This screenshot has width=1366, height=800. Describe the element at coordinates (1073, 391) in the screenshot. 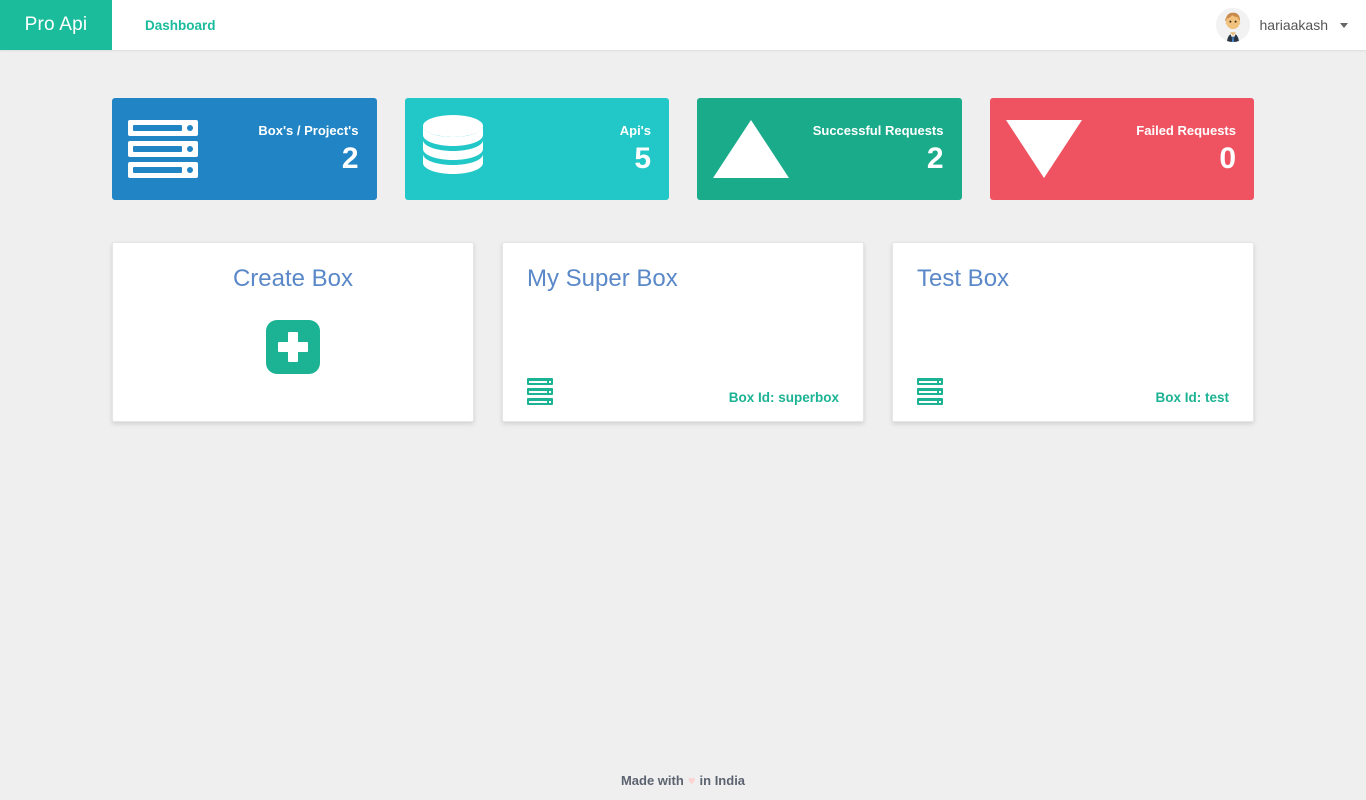

I see `box-footer: Box Id: test` at that location.